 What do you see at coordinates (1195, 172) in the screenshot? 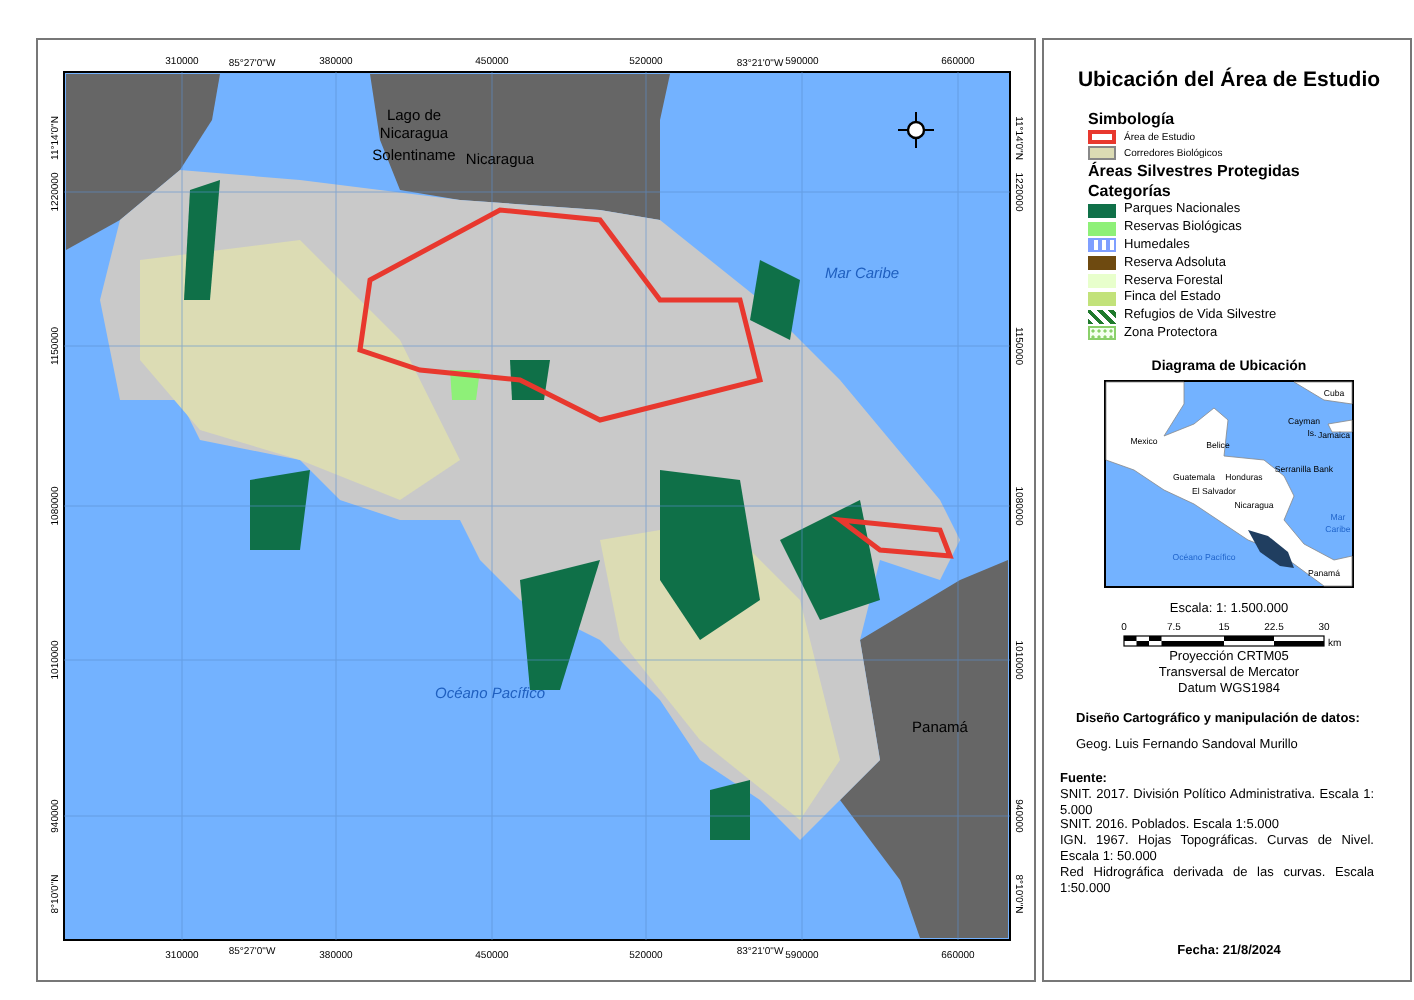
I see `legend-heading: Áreas Silvestres Protegidas` at bounding box center [1195, 172].